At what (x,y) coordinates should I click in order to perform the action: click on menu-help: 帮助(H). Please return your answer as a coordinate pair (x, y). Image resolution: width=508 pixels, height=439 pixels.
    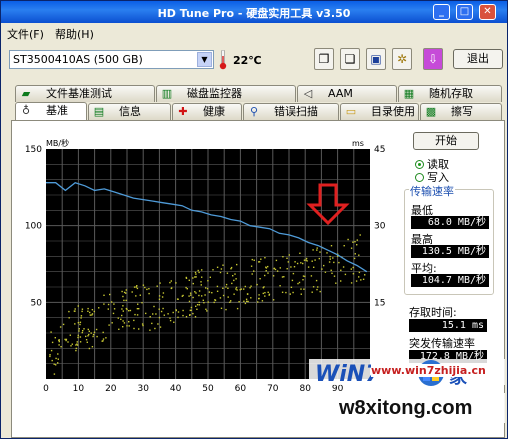
    Looking at the image, I should click on (74, 34).